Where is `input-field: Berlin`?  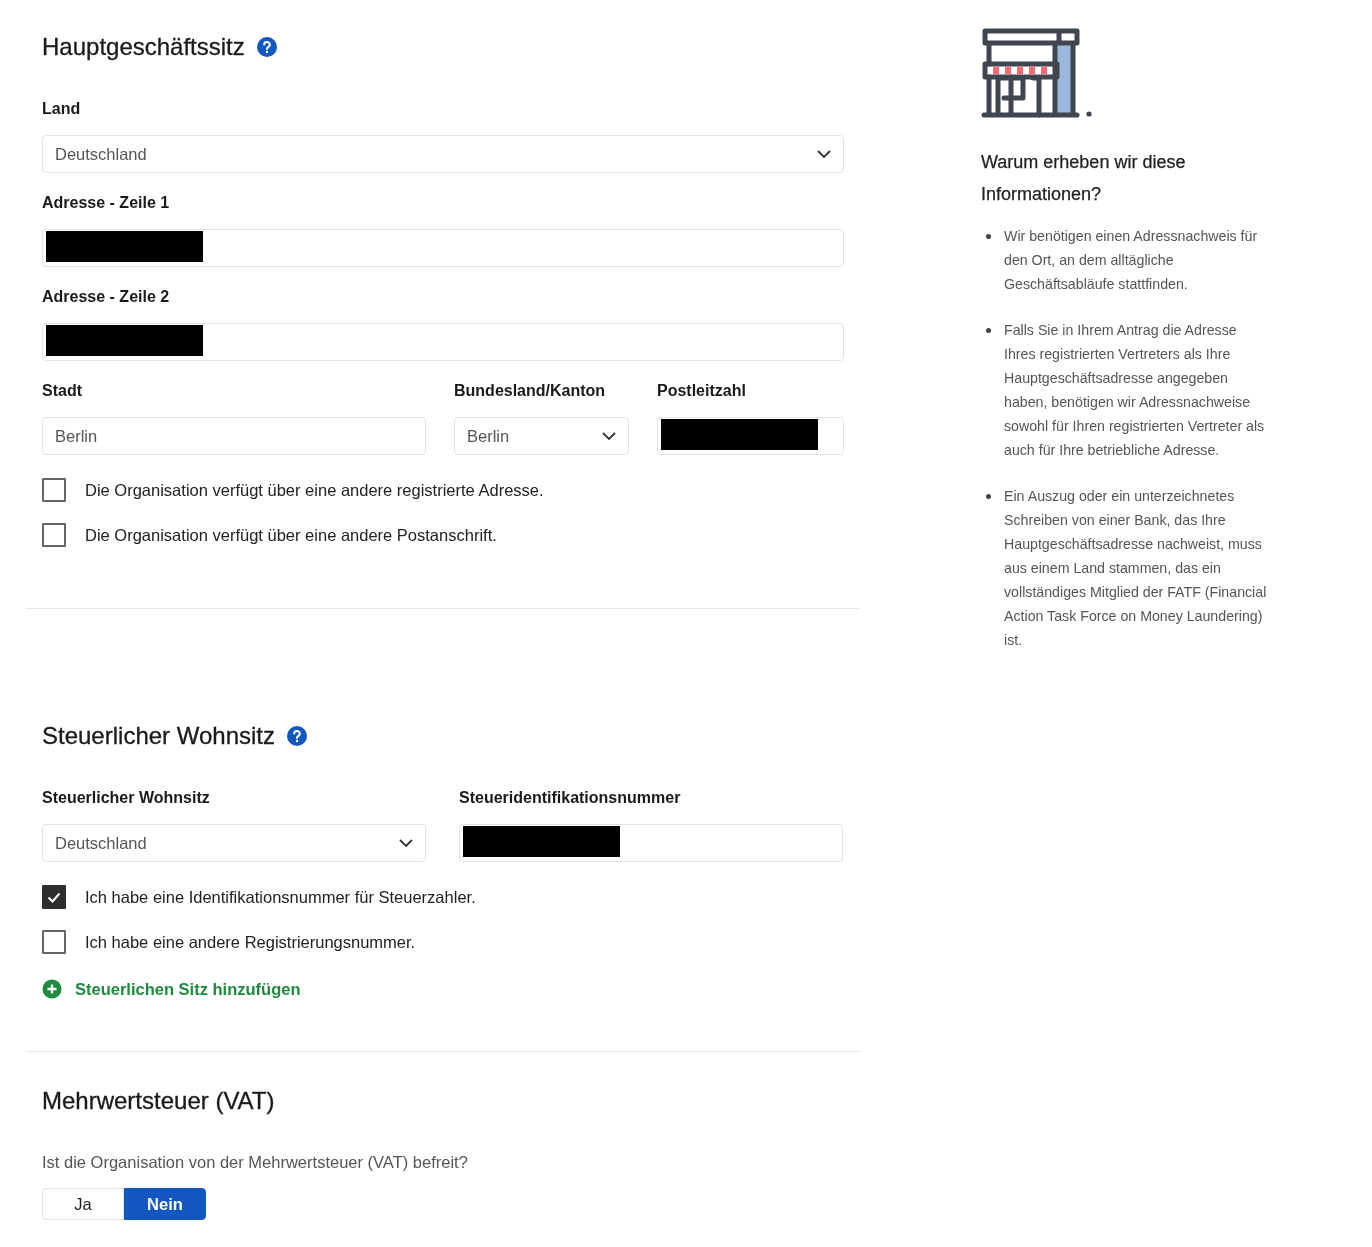 input-field: Berlin is located at coordinates (234, 436).